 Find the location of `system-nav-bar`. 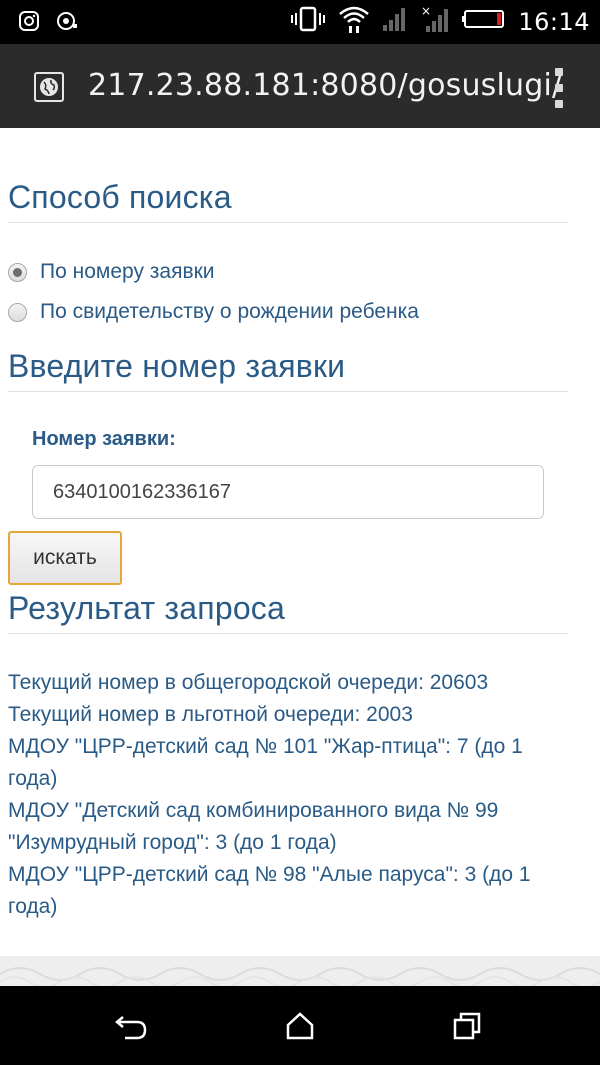

system-nav-bar is located at coordinates (300, 1025).